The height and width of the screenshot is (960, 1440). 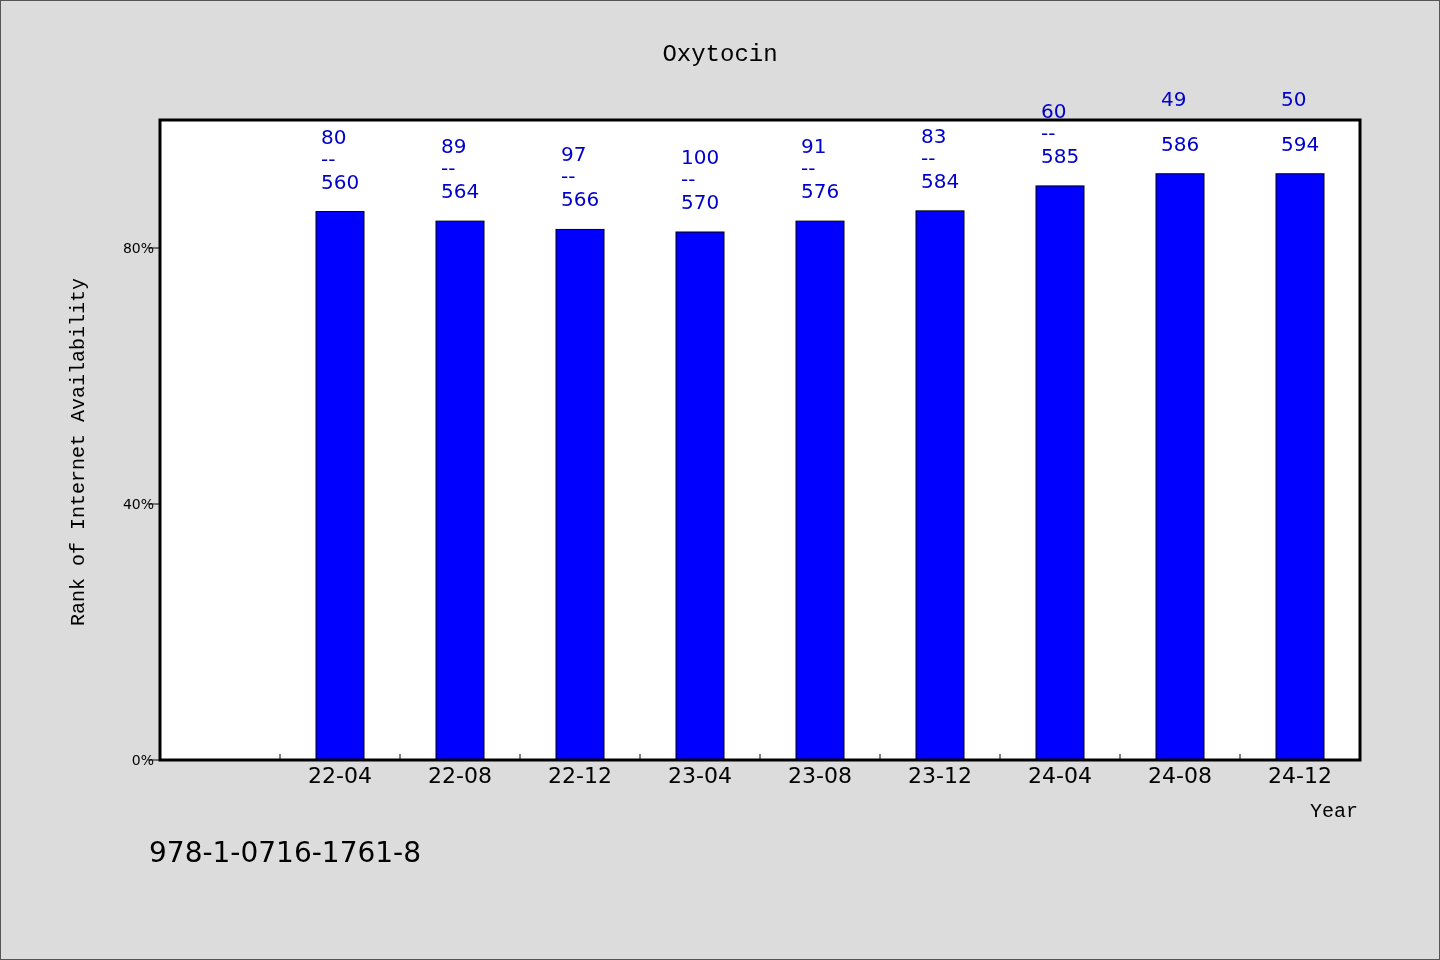 I want to click on value-label: 586, so click(x=1180, y=143).